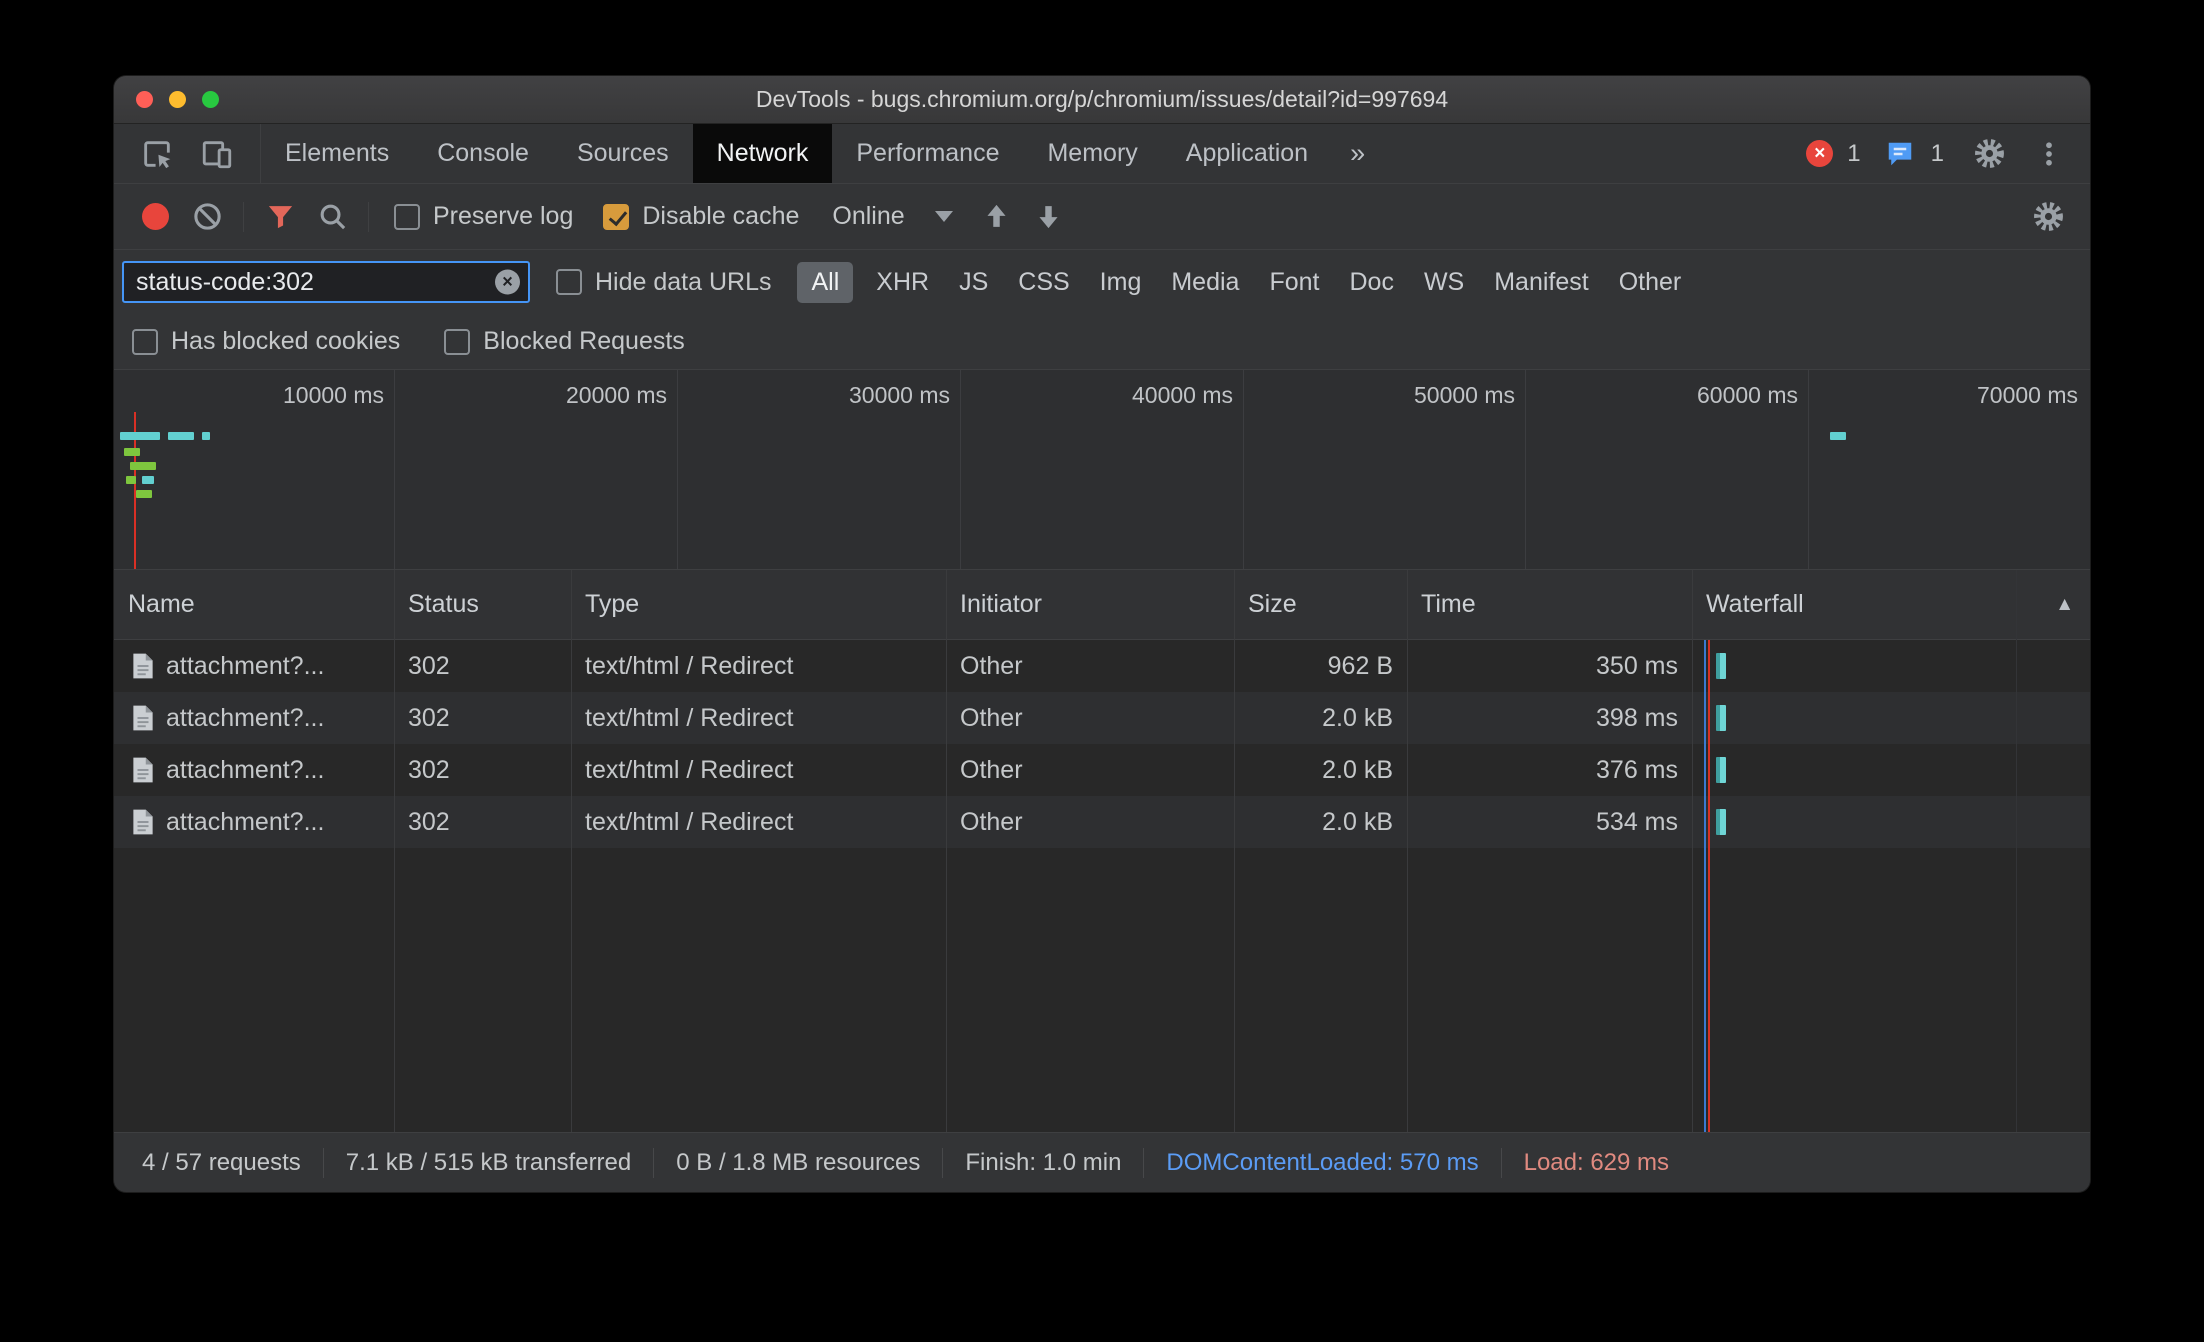  What do you see at coordinates (507, 282) in the screenshot?
I see `clear-filter-icon: ×` at bounding box center [507, 282].